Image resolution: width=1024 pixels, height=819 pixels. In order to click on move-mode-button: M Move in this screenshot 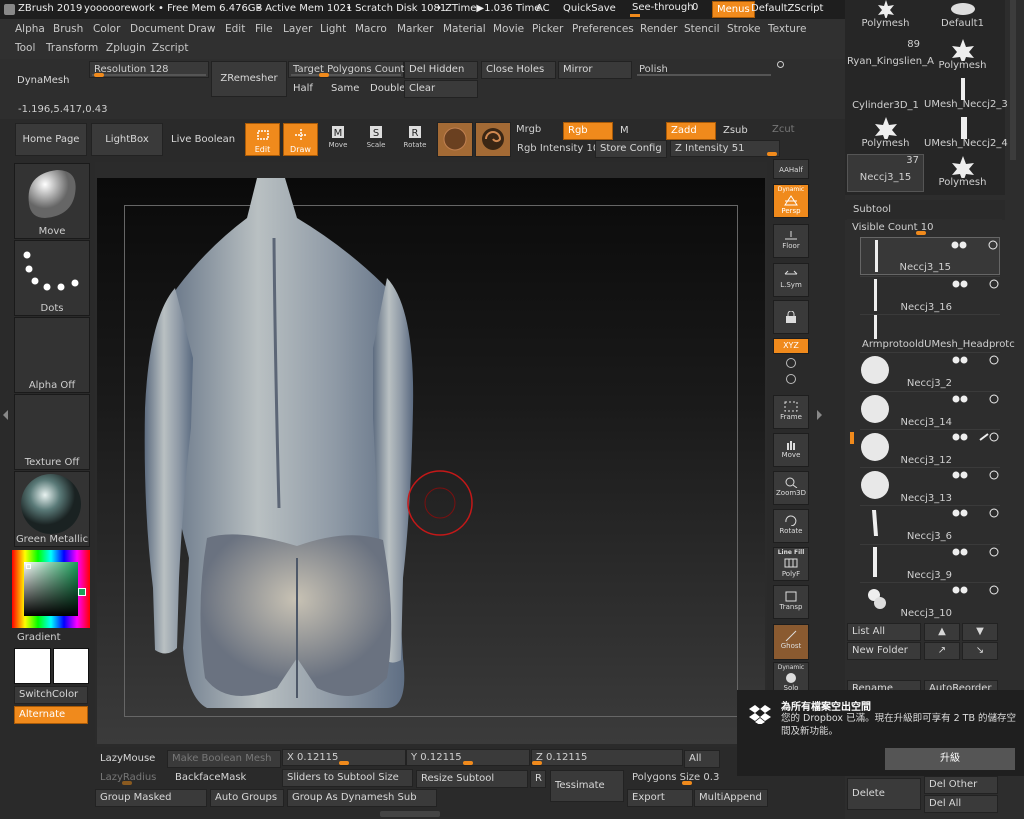, I will do `click(338, 140)`.